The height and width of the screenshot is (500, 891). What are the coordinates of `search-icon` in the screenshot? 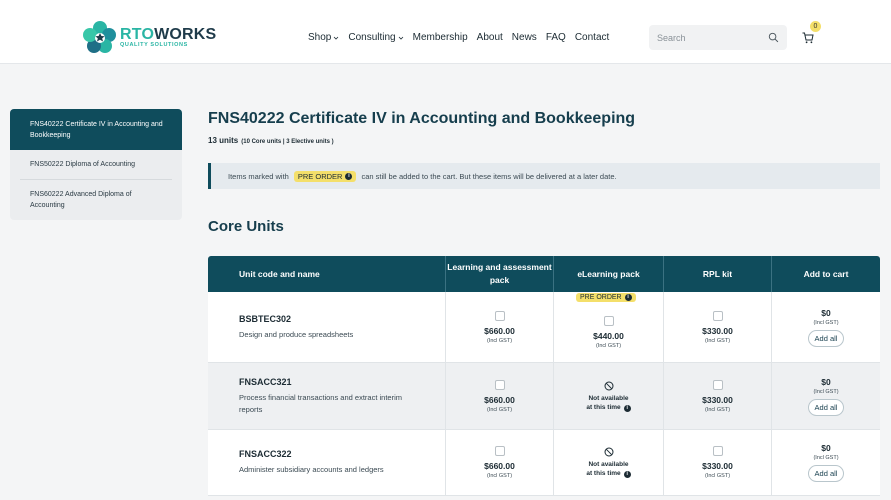 It's located at (773, 37).